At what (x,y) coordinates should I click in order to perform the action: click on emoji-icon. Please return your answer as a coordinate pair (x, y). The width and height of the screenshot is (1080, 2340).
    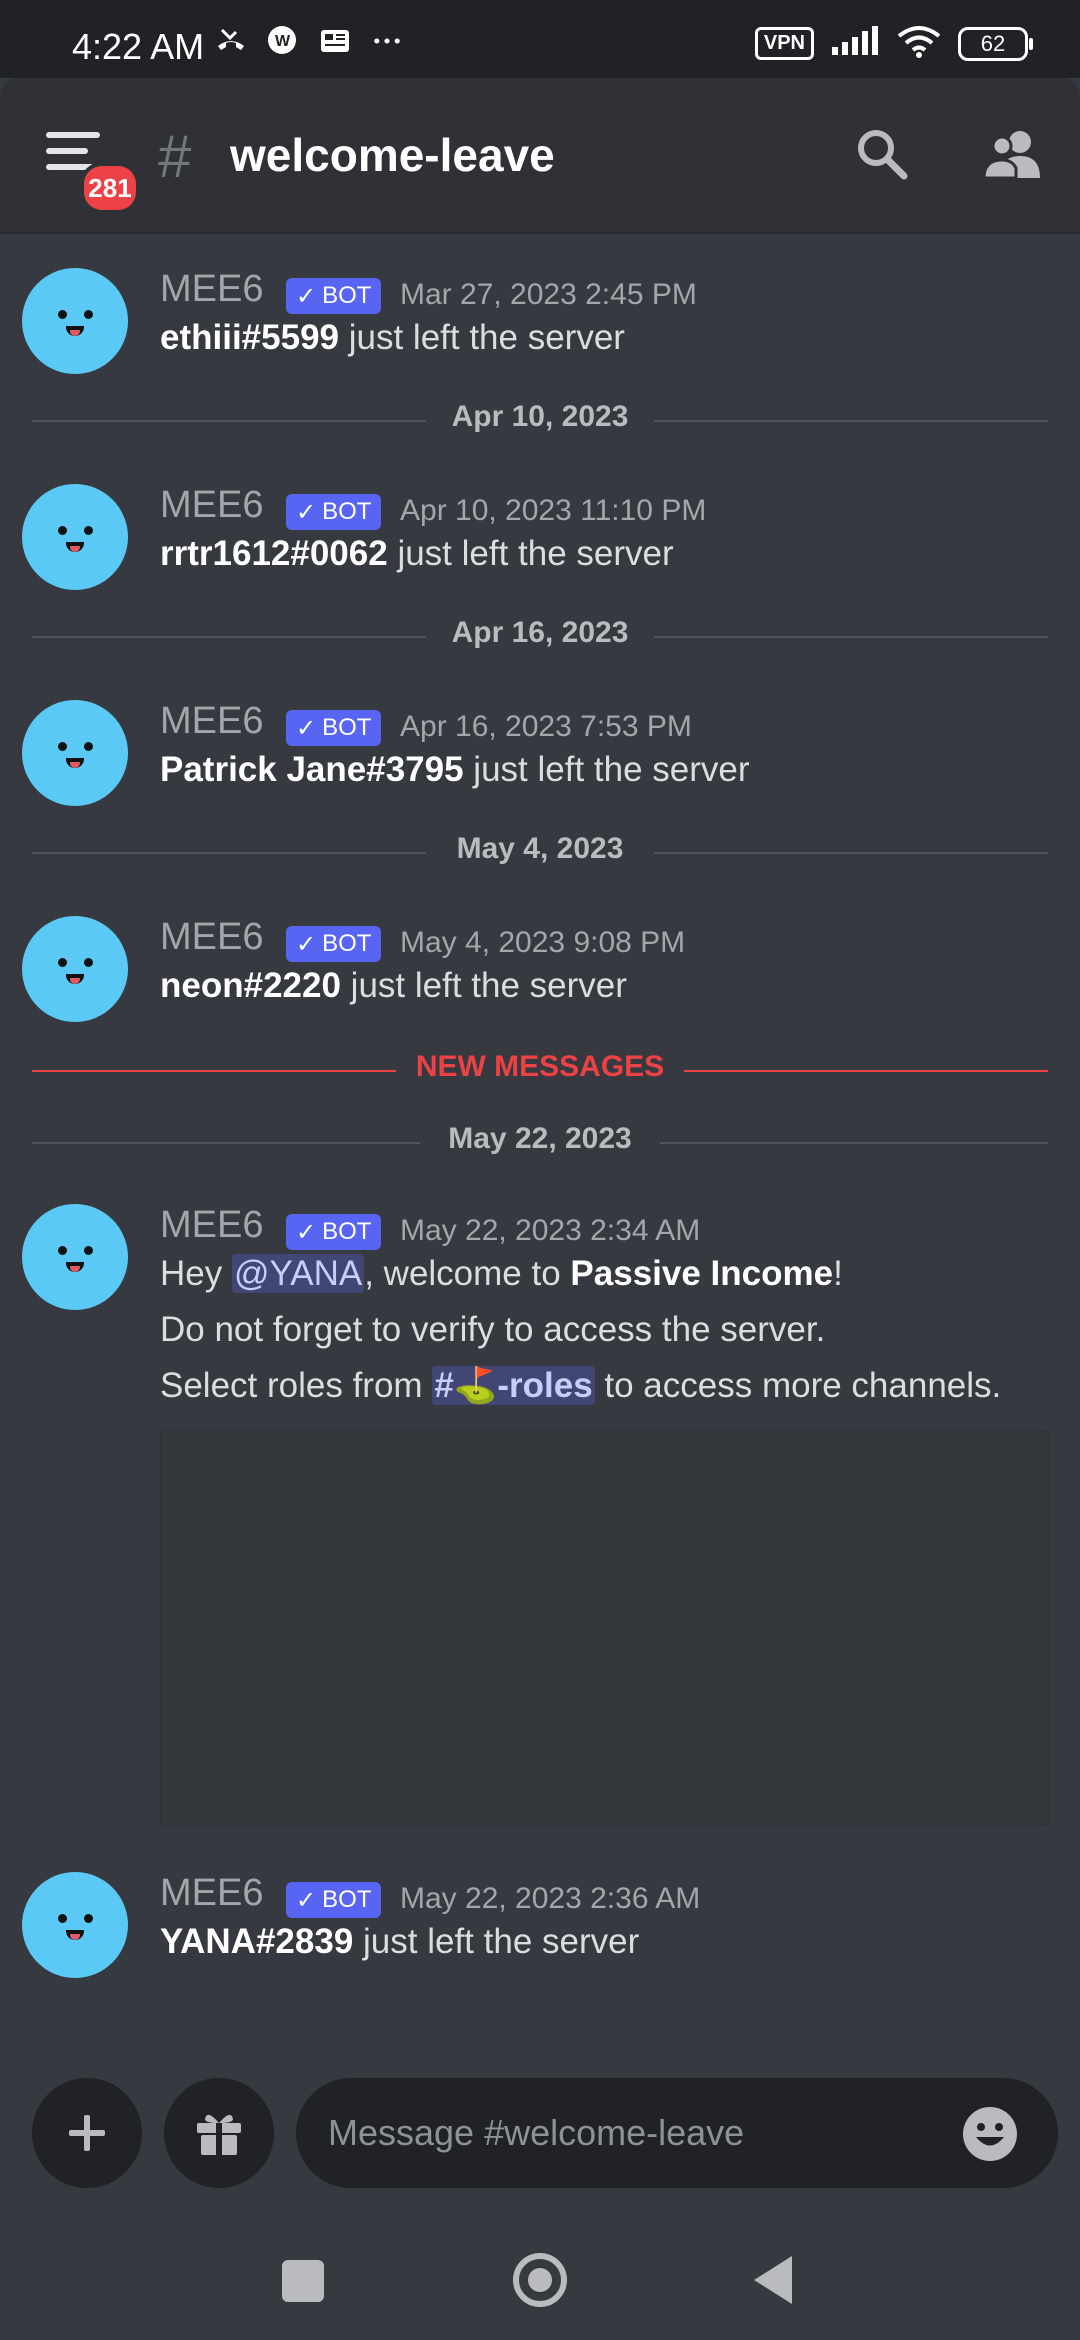
    Looking at the image, I should click on (990, 2134).